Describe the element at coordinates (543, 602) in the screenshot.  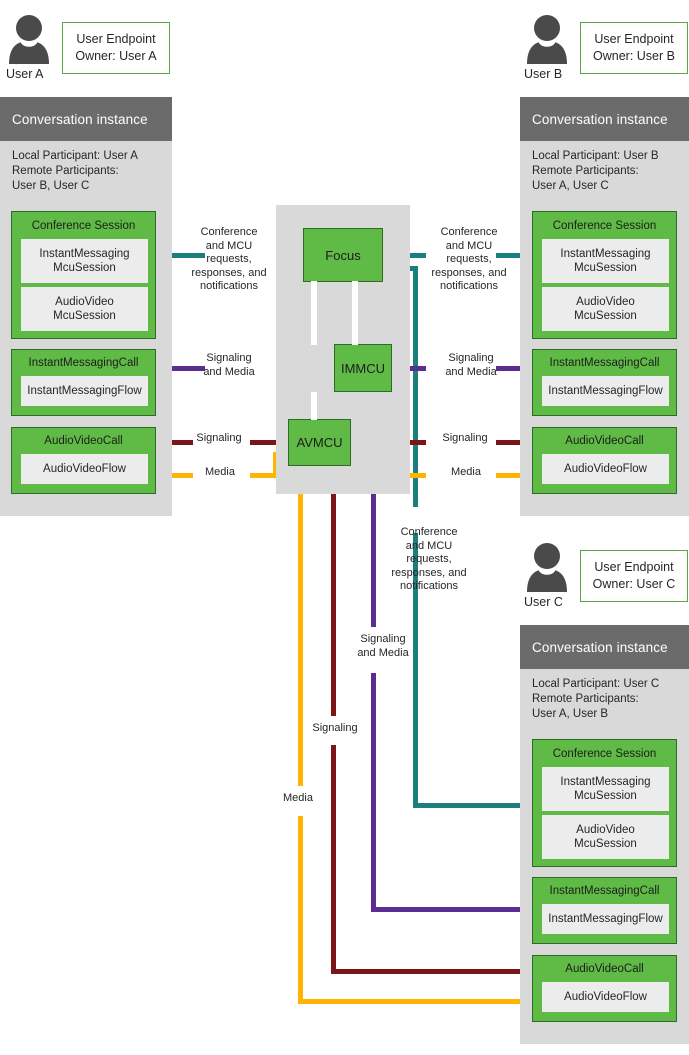
I see `user-label-c: User C` at that location.